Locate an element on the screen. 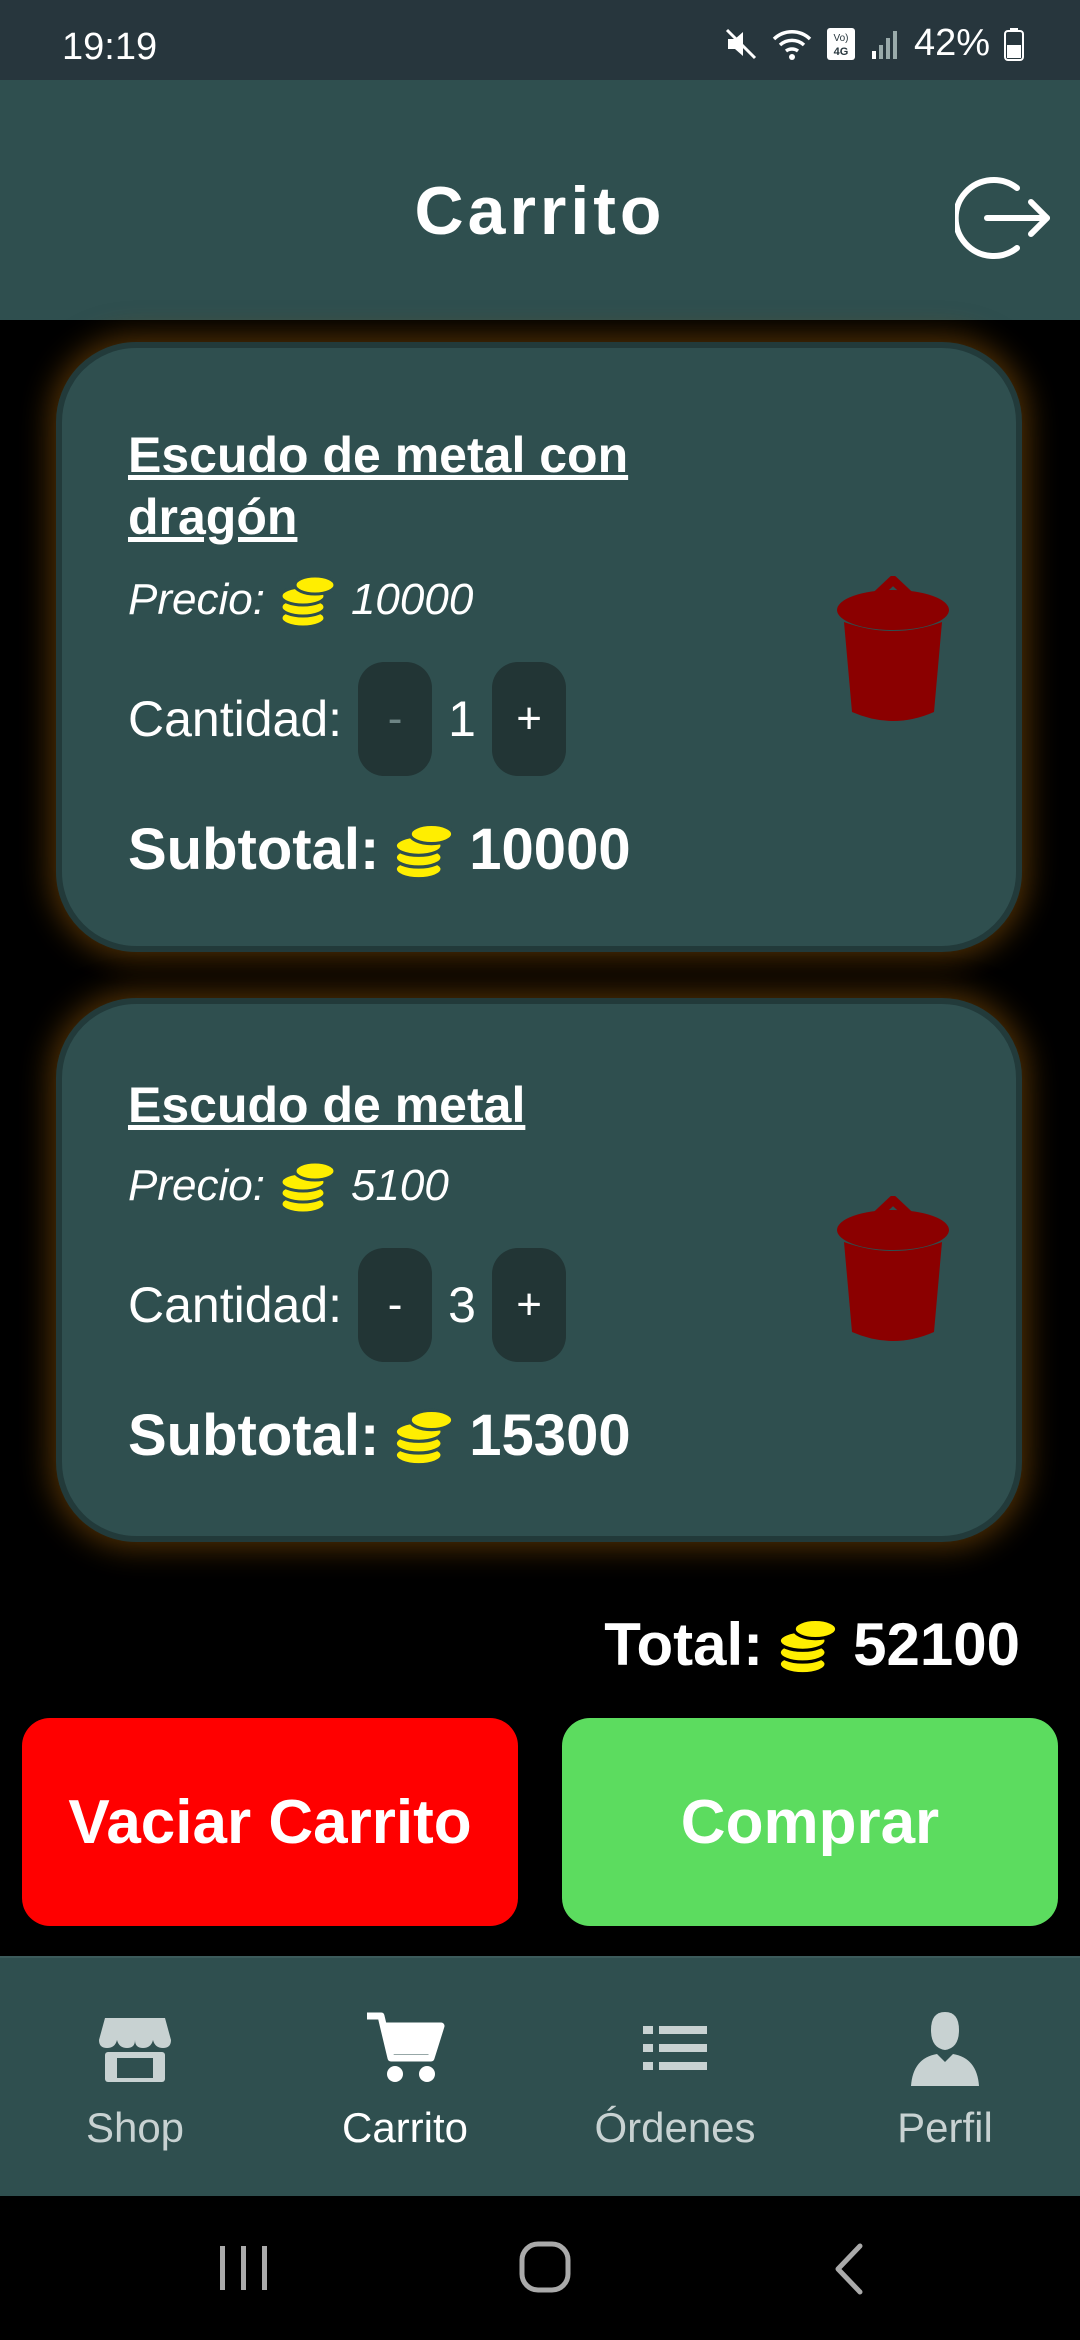 This screenshot has width=1080, height=2340. price-row: Precio: 5100 is located at coordinates (288, 1186).